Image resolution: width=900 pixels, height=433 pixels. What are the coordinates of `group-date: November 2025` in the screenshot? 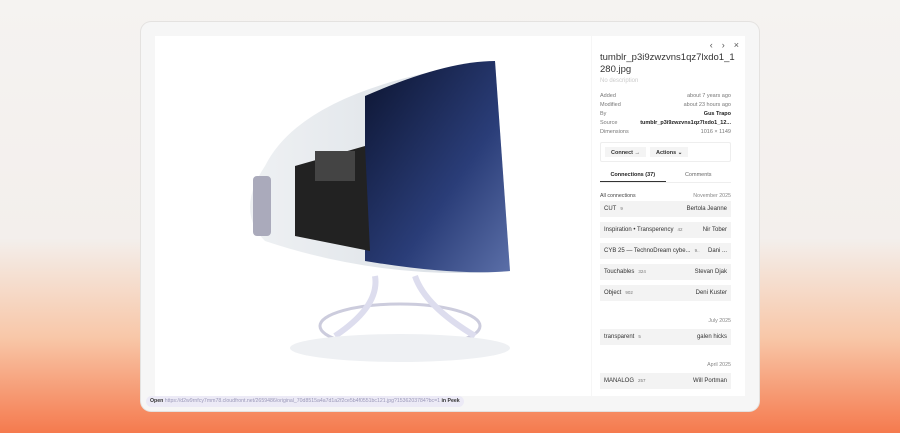 It's located at (712, 196).